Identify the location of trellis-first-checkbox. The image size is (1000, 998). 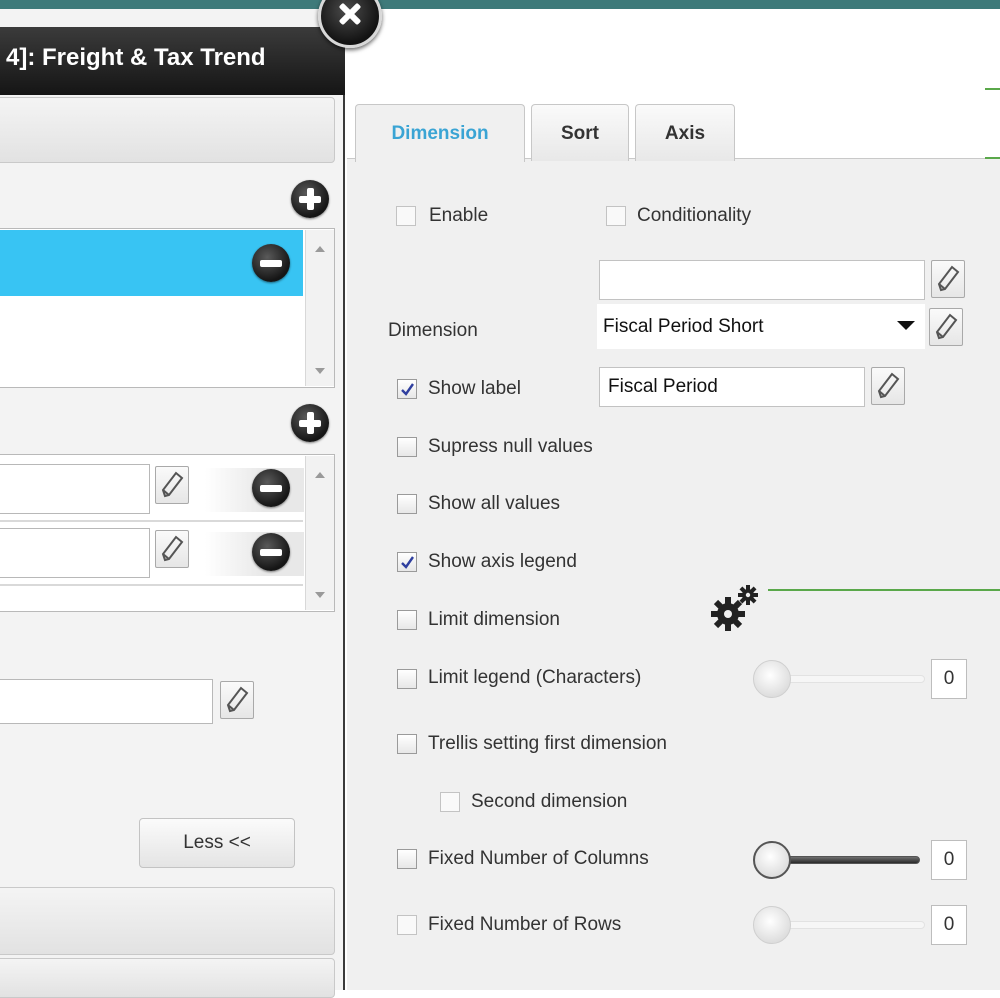
(407, 744).